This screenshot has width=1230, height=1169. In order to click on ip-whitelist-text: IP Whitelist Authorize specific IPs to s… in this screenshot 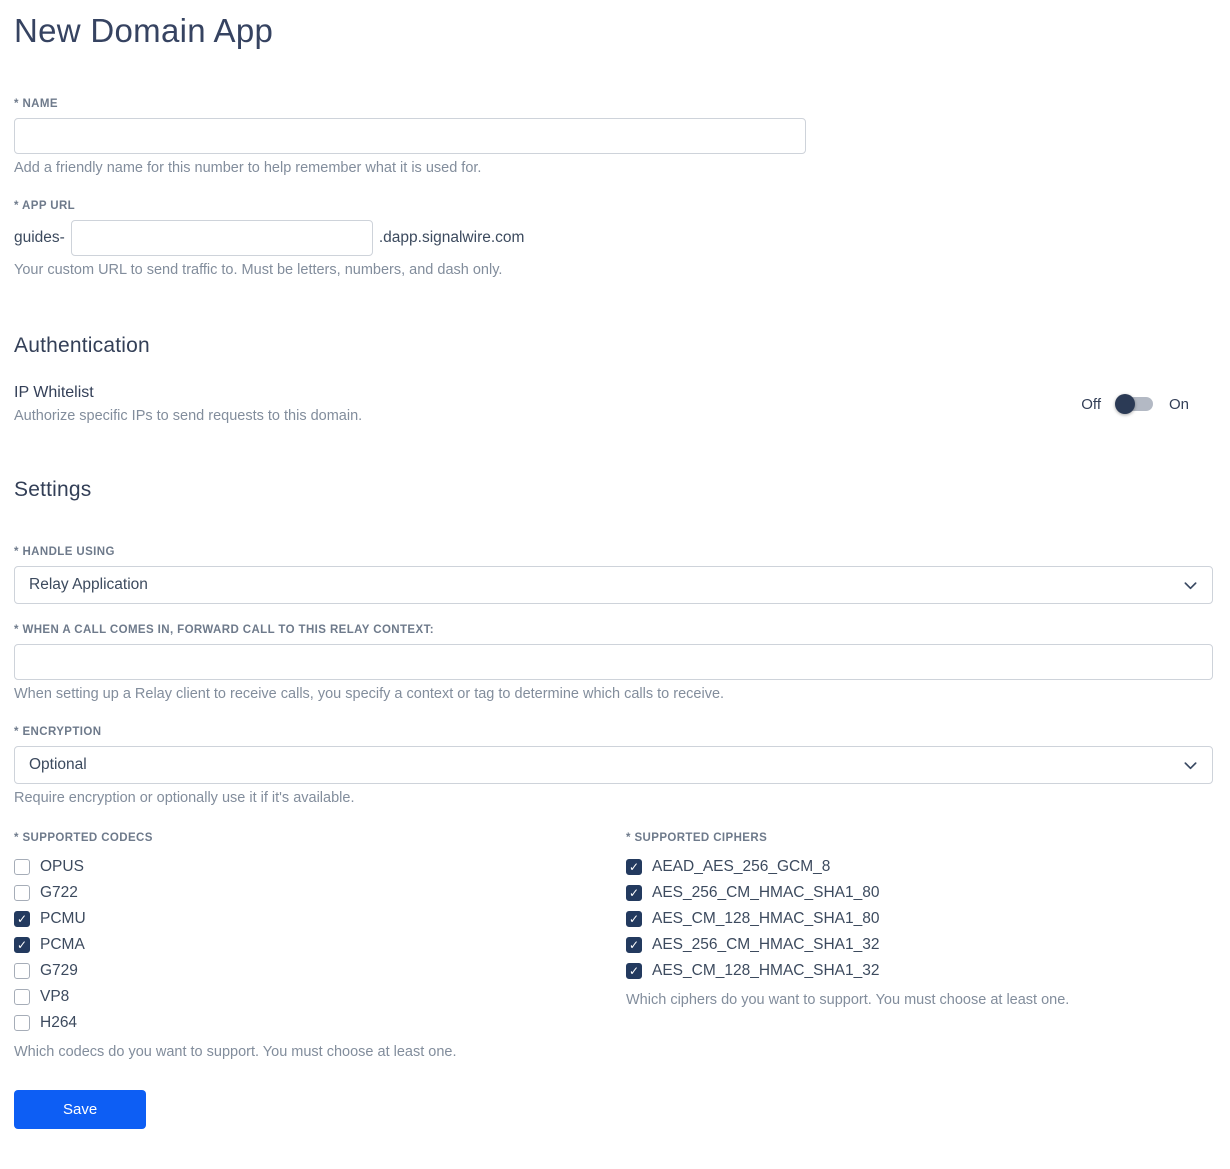, I will do `click(188, 404)`.